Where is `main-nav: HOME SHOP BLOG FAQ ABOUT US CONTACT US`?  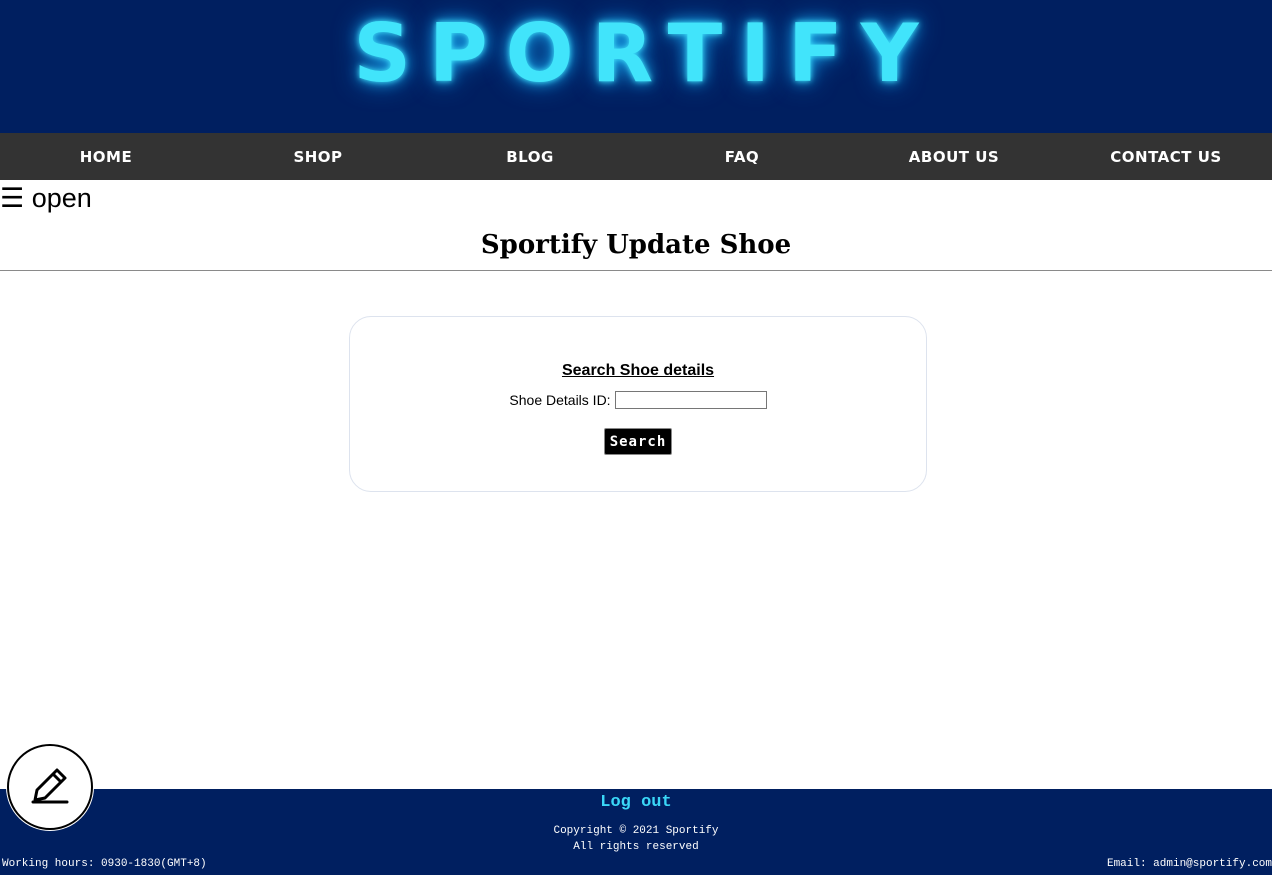
main-nav: HOME SHOP BLOG FAQ ABOUT US CONTACT US is located at coordinates (636, 156).